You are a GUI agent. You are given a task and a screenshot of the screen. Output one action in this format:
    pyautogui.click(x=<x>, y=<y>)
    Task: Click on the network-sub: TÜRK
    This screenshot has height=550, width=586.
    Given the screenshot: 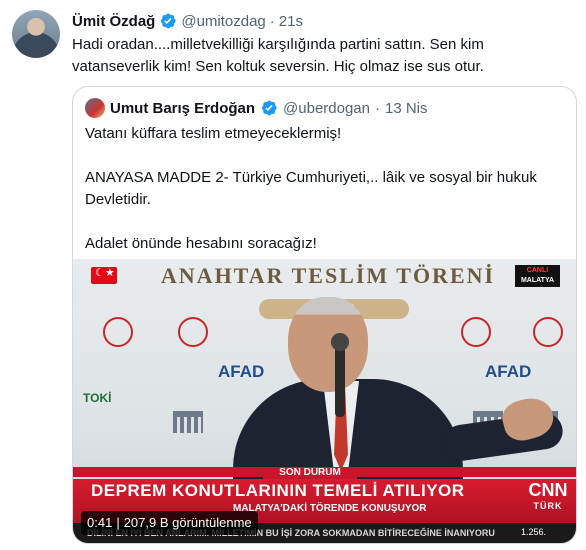 What is the action you would take?
    pyautogui.click(x=548, y=506)
    